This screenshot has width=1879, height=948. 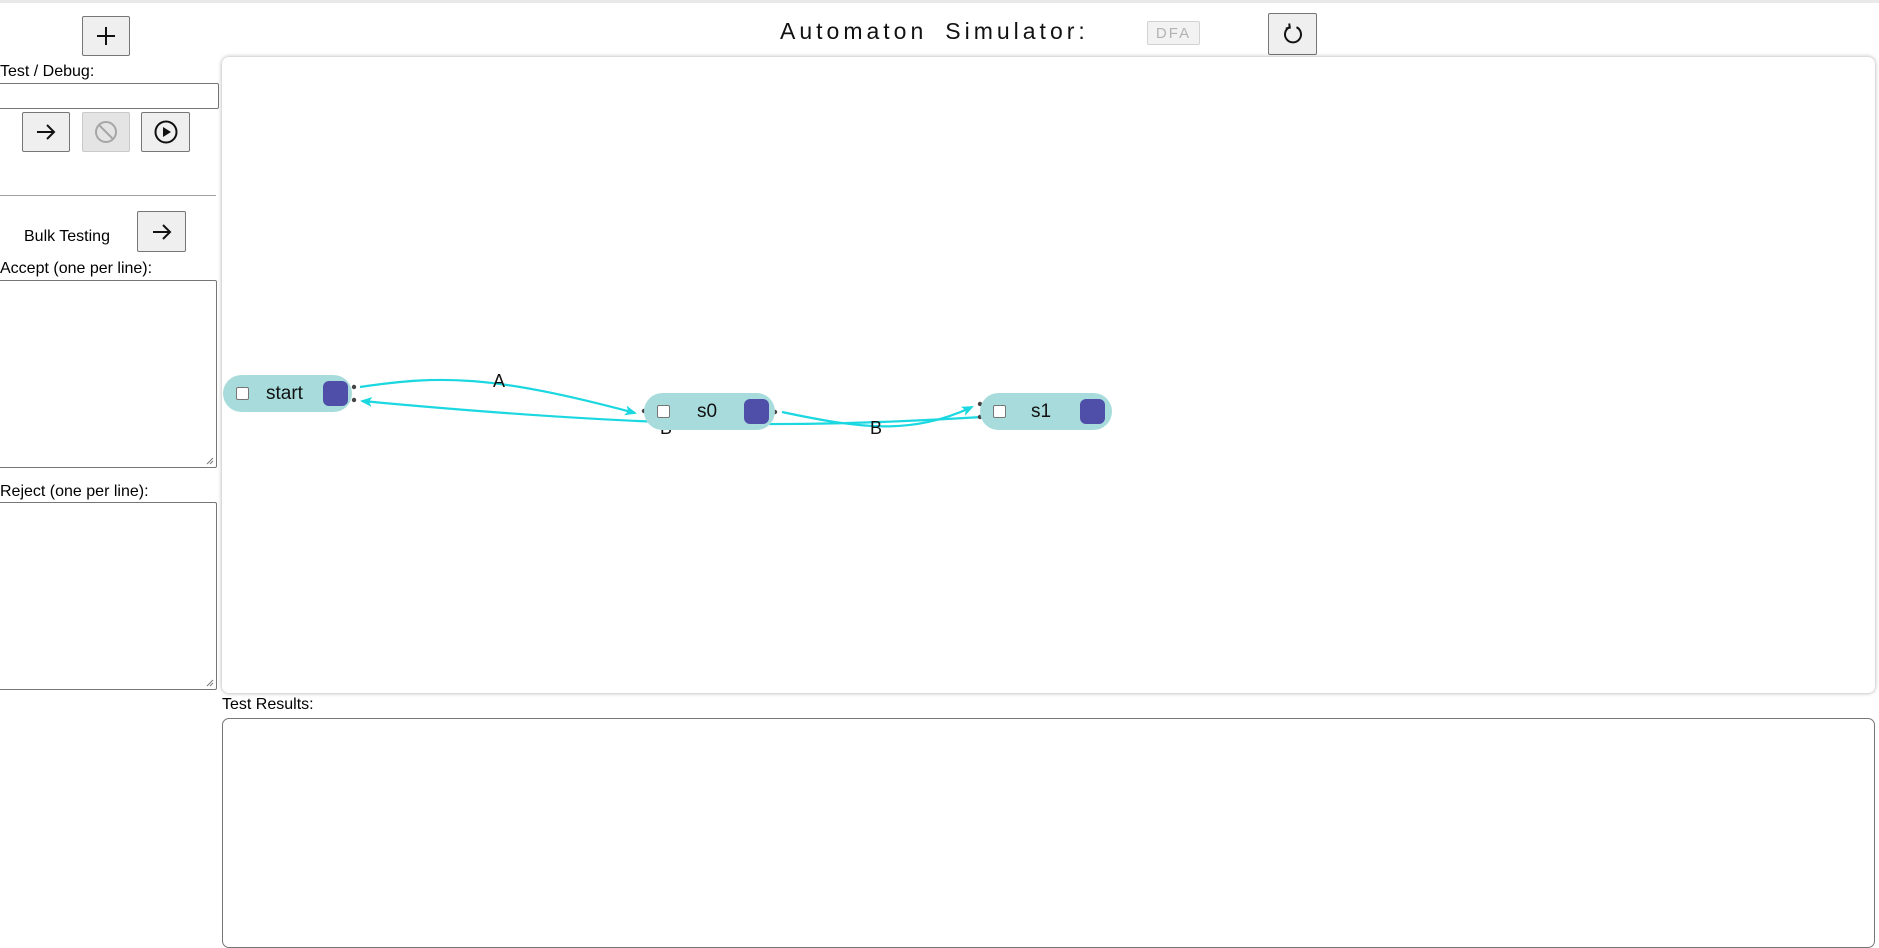 I want to click on refresh-icon, so click(x=1292, y=33).